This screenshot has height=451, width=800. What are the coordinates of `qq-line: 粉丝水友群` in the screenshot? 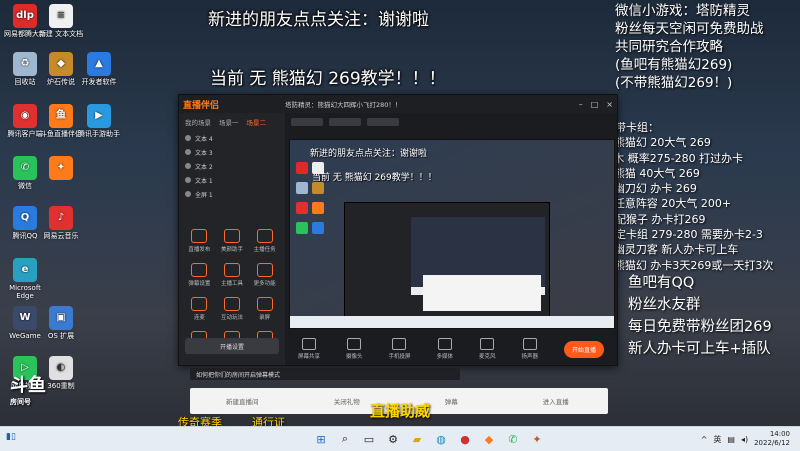 It's located at (664, 305).